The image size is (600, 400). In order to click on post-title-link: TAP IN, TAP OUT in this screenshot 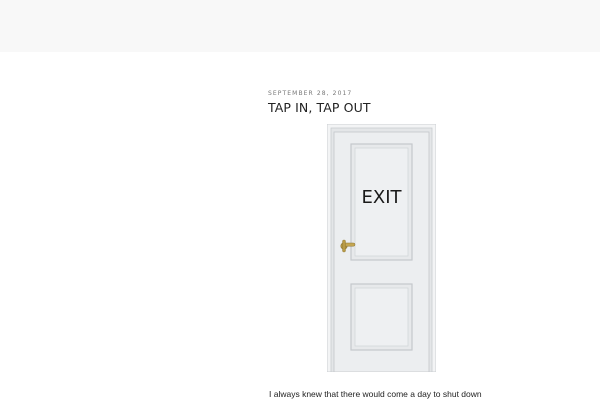, I will do `click(319, 107)`.